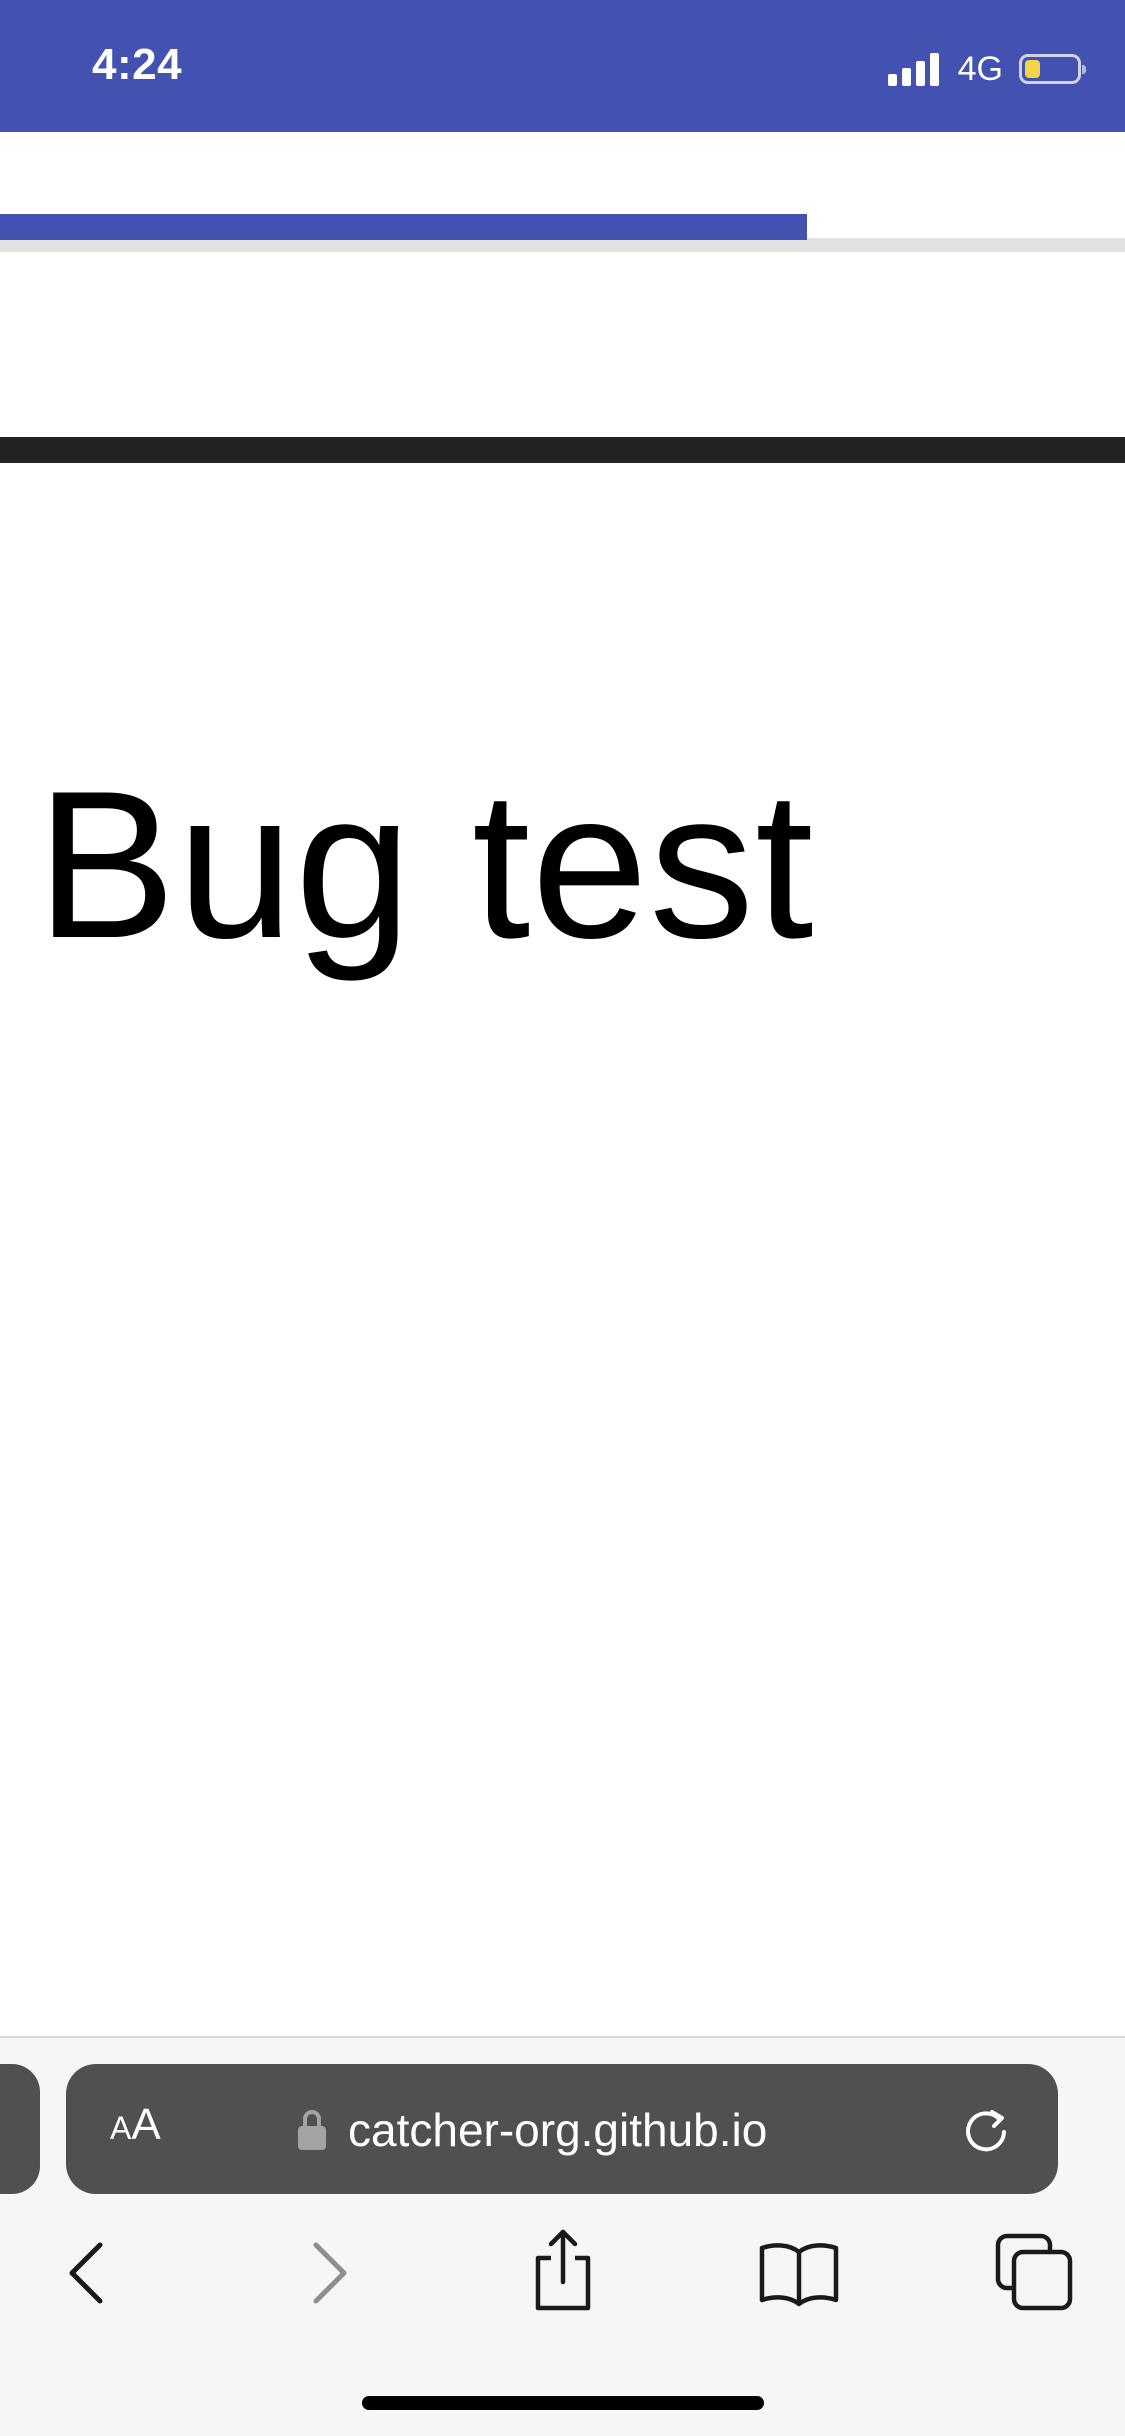 This screenshot has width=1125, height=2436. I want to click on url-text: catcher-org.github.io, so click(558, 2130).